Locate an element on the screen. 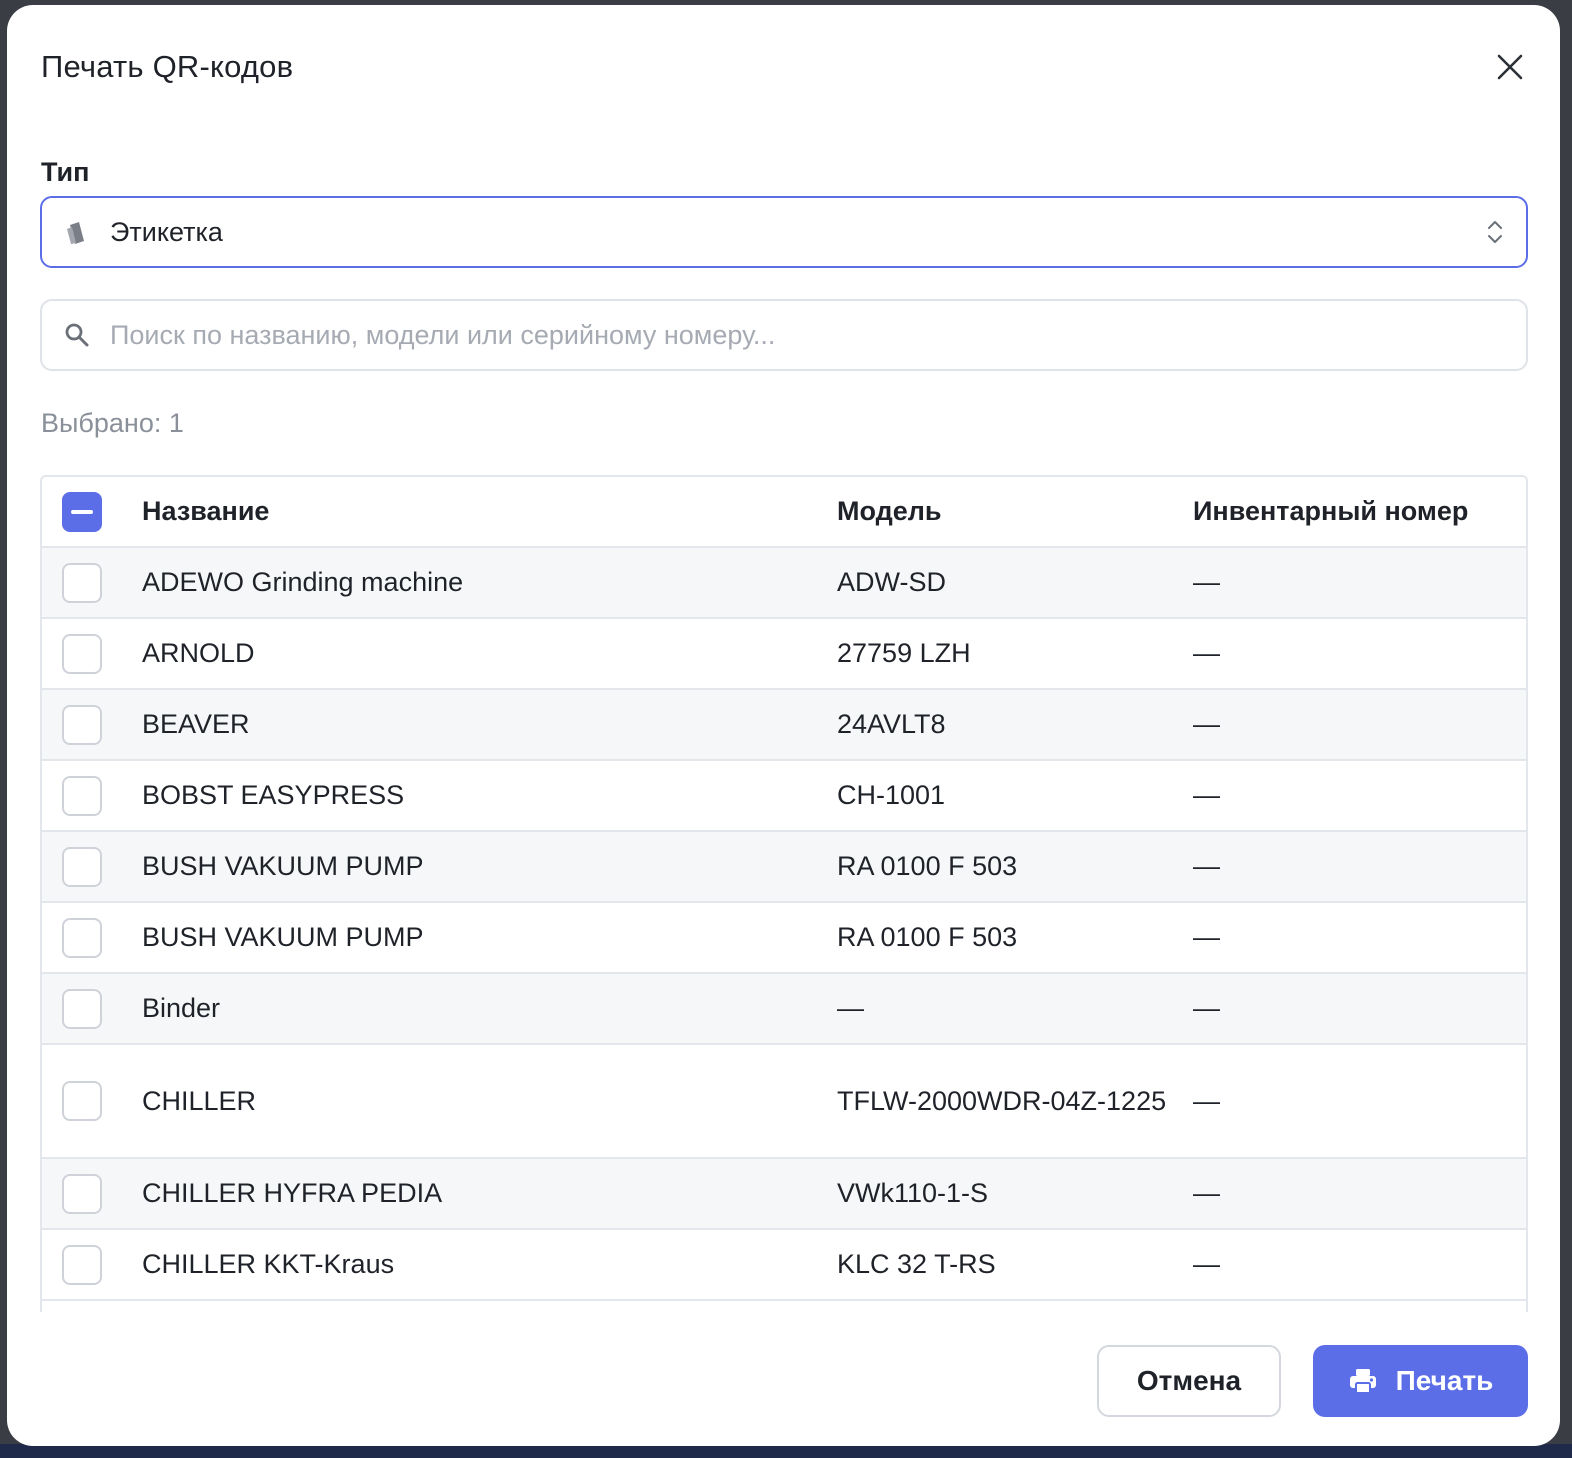 This screenshot has width=1572, height=1458. close-icon is located at coordinates (1510, 67).